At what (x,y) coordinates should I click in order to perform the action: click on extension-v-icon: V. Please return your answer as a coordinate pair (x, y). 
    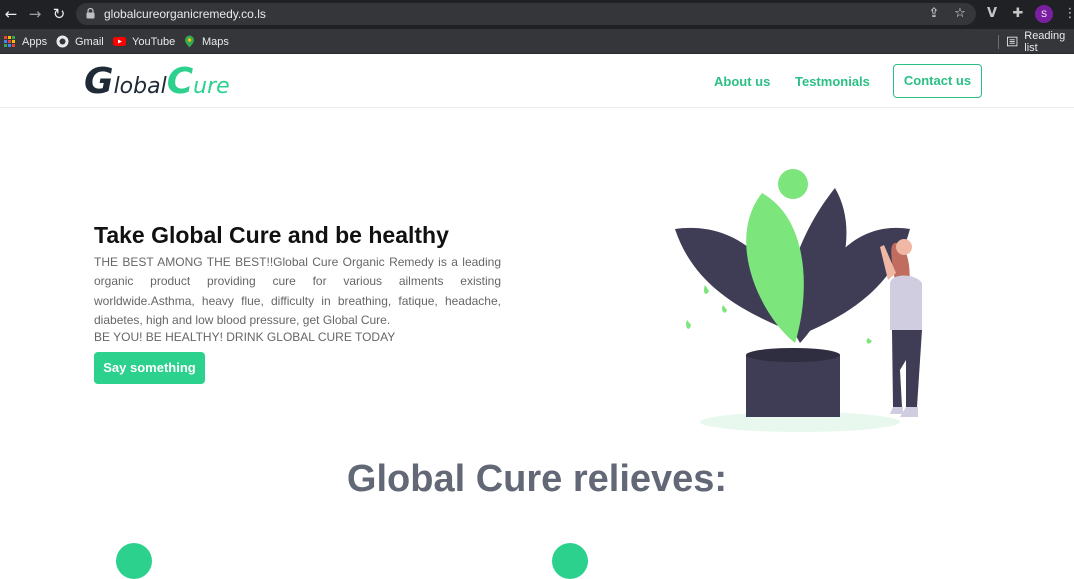
    Looking at the image, I should click on (992, 14).